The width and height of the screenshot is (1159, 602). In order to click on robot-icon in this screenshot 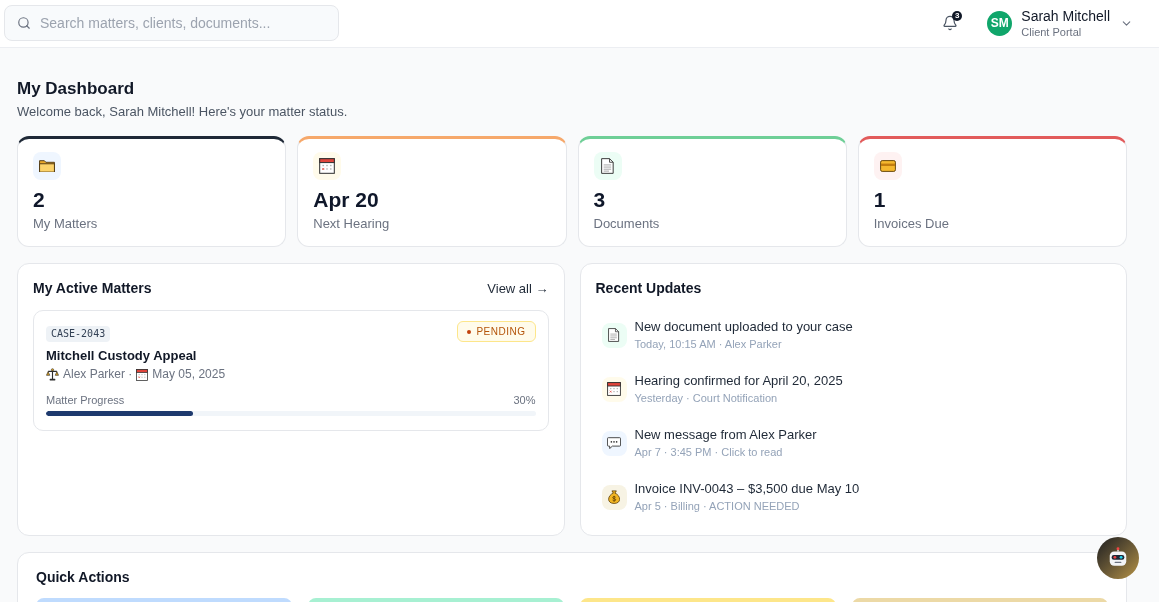, I will do `click(1118, 558)`.